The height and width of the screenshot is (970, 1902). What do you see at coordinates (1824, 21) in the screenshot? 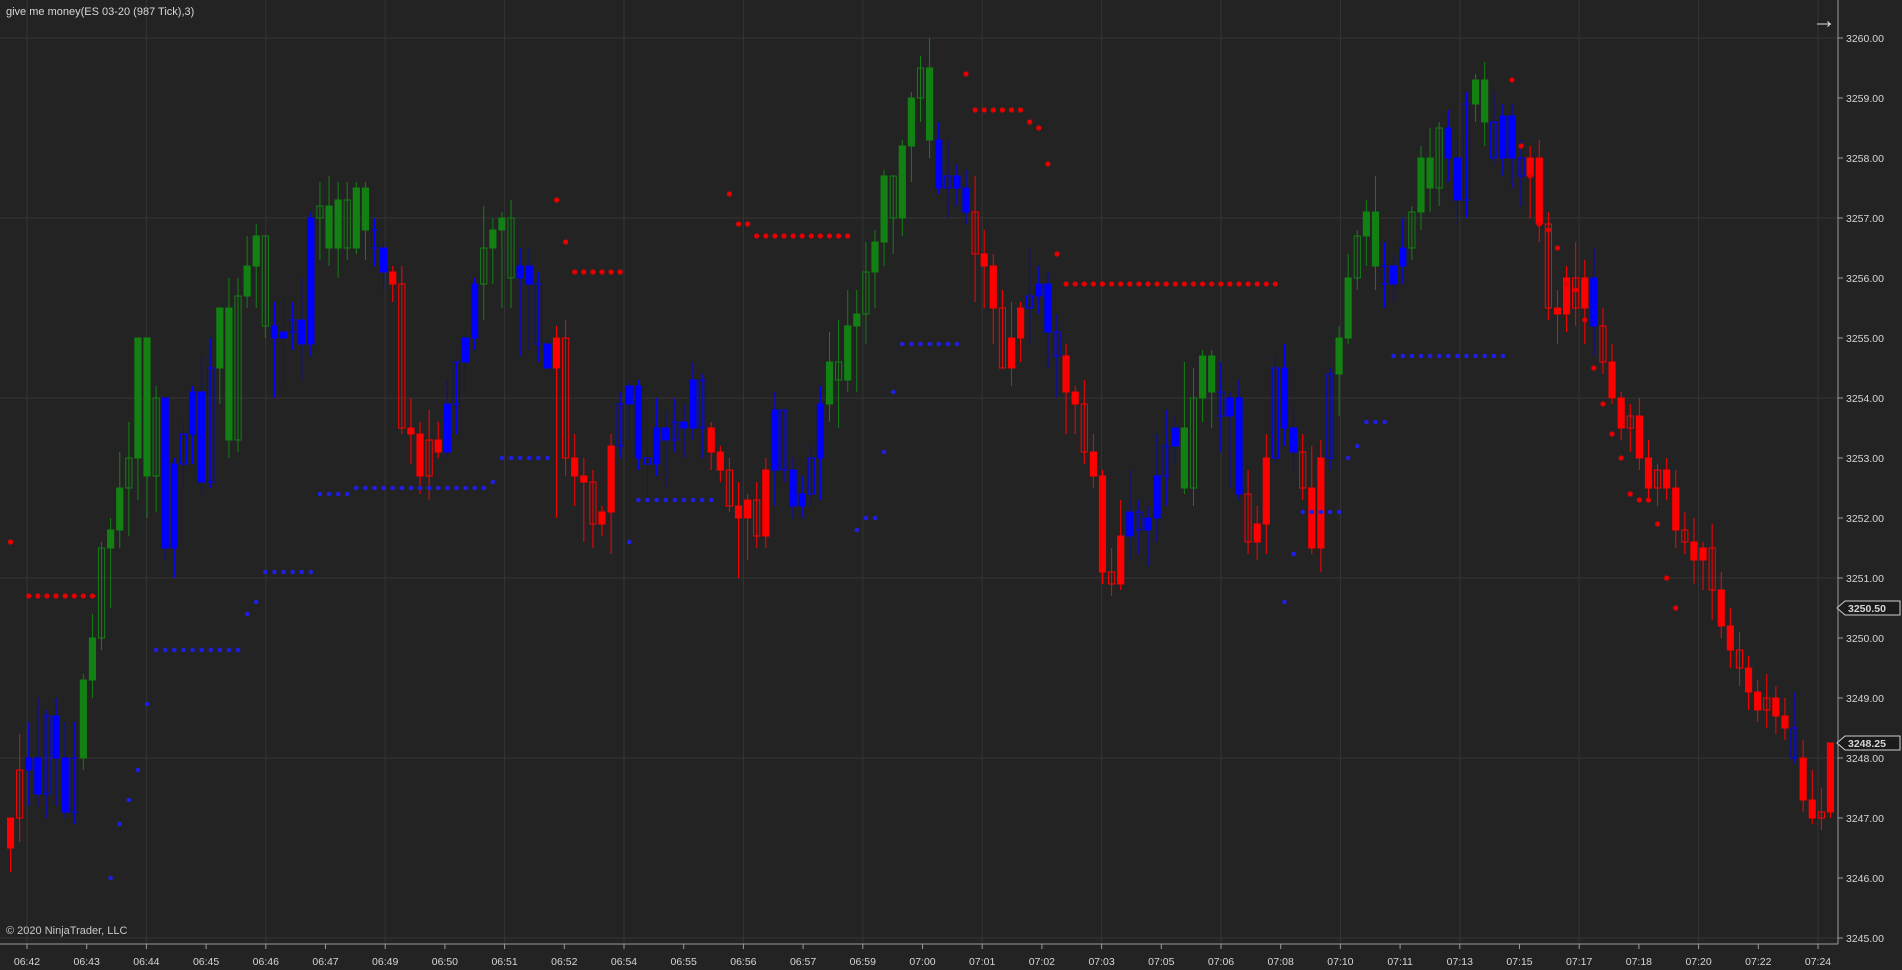
I see `arrow-right-icon: →` at bounding box center [1824, 21].